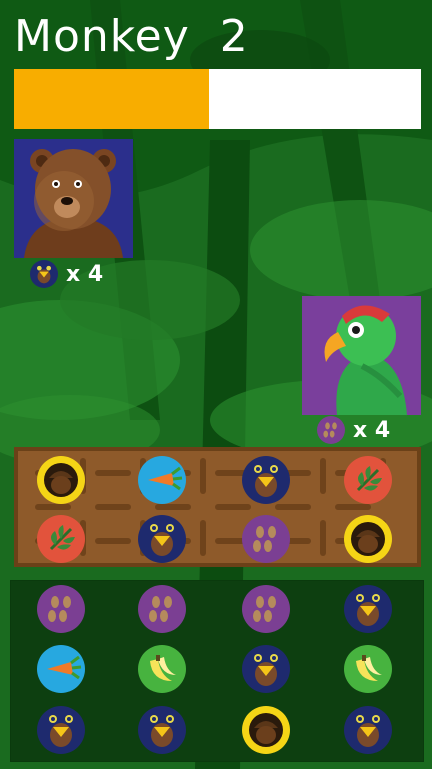 This screenshot has height=769, width=432. I want to click on bear-order: x 4, so click(66, 274).